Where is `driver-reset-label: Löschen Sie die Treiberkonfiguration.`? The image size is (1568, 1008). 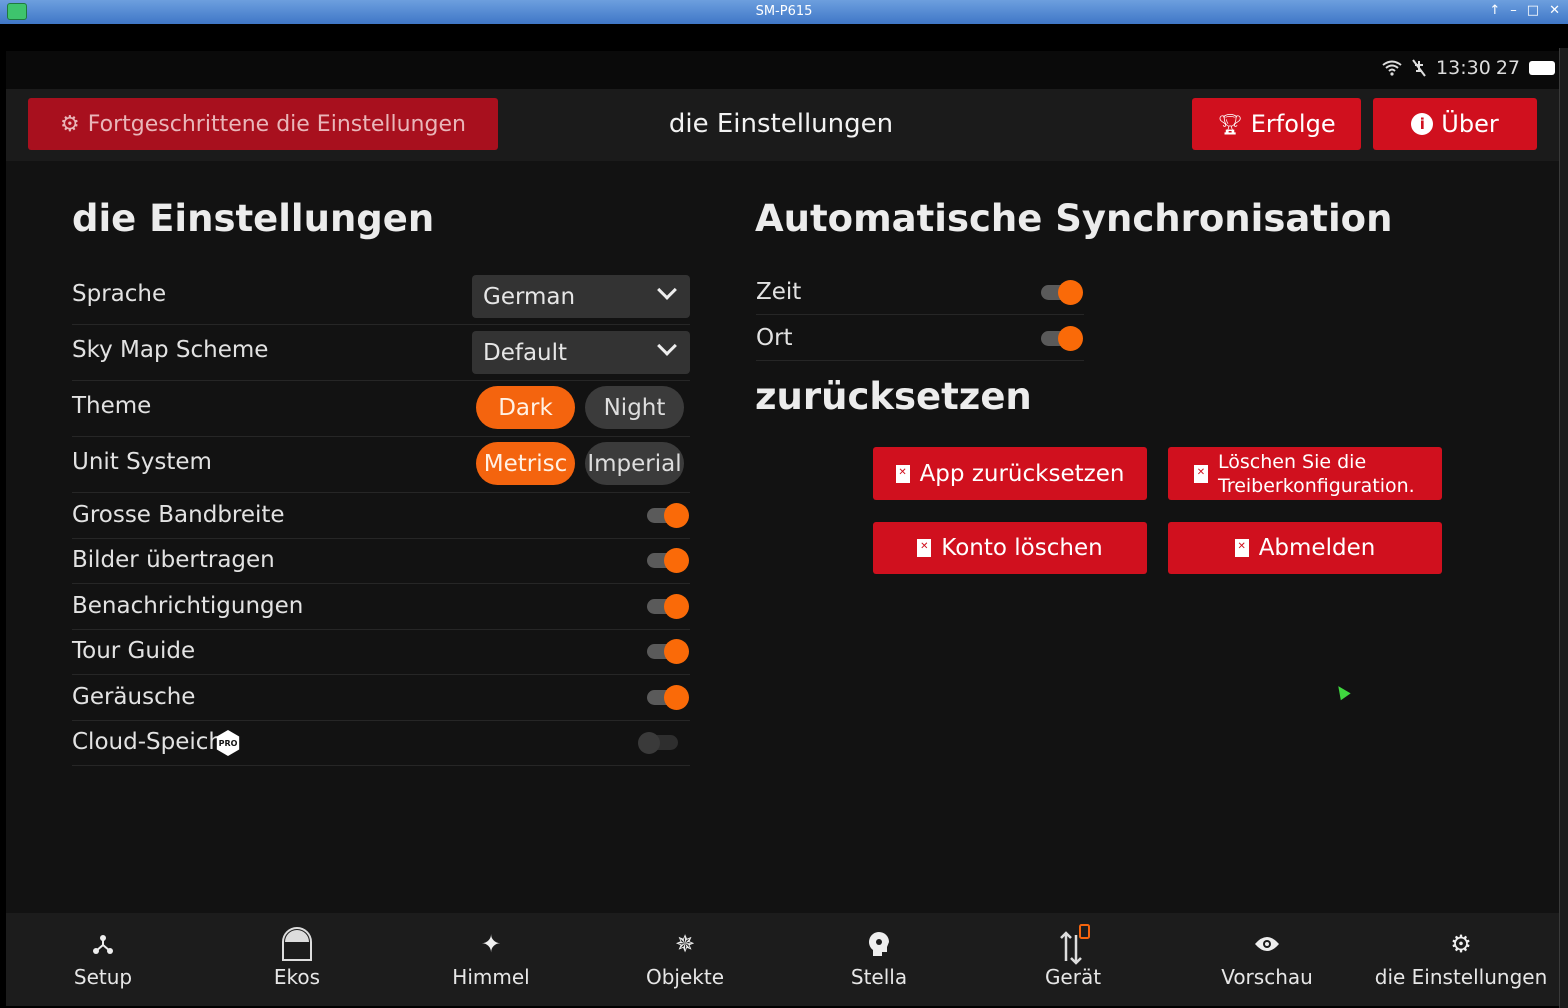 driver-reset-label: Löschen Sie die Treiberkonfiguration. is located at coordinates (1316, 473).